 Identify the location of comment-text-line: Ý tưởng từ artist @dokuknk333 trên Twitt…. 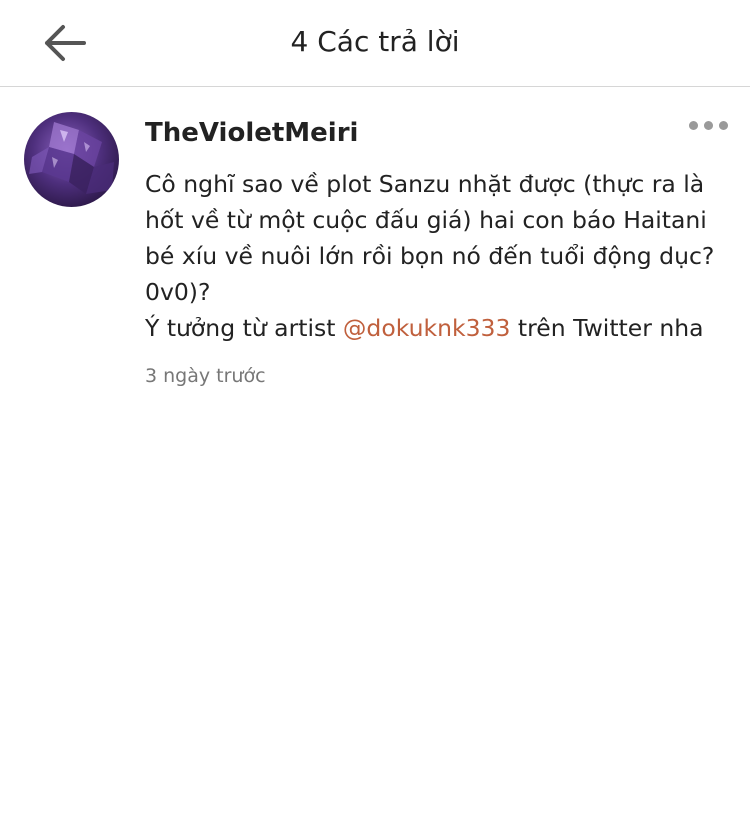
(440, 328).